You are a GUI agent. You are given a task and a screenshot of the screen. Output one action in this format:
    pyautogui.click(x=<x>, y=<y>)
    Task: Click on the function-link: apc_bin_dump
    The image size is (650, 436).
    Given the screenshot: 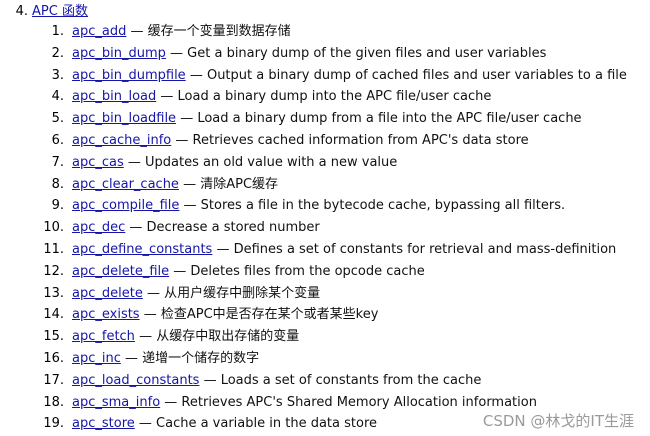 What is the action you would take?
    pyautogui.click(x=119, y=53)
    